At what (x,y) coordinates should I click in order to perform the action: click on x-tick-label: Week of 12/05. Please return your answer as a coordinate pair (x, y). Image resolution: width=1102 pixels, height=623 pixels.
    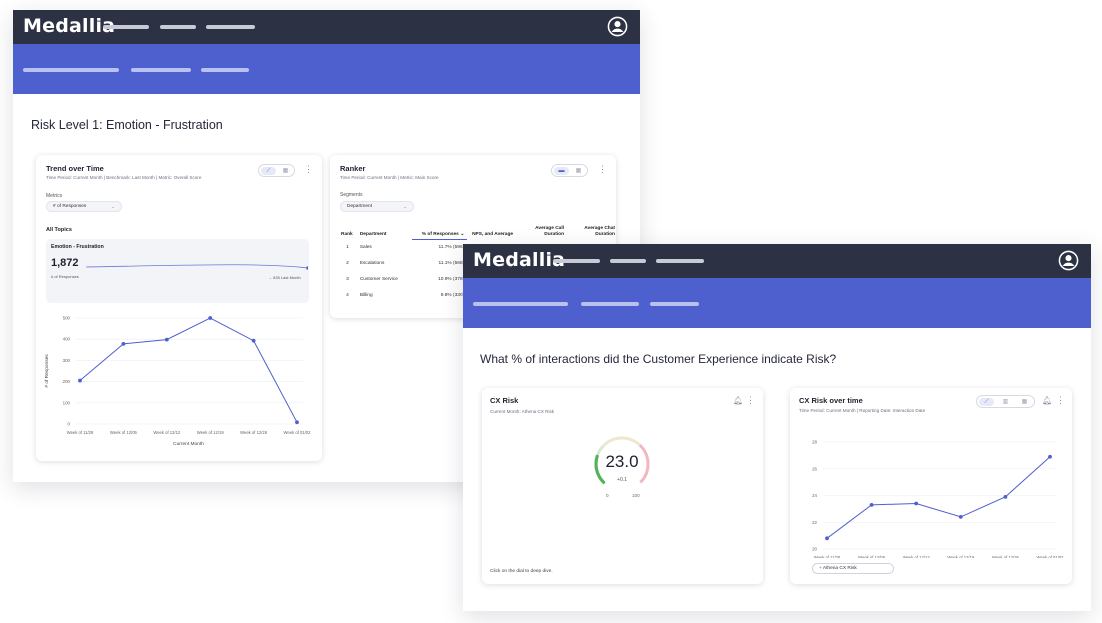
    Looking at the image, I should click on (872, 556).